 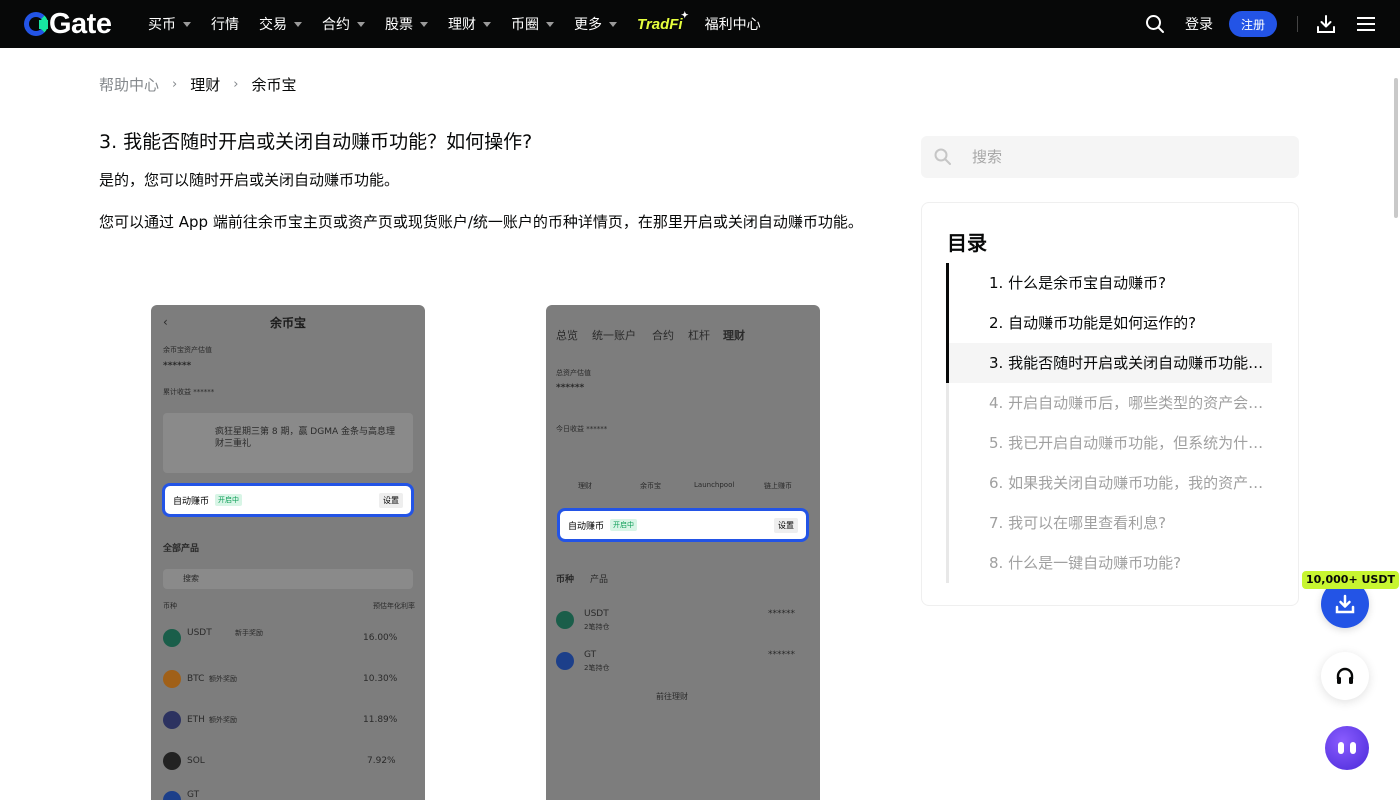 What do you see at coordinates (532, 24) in the screenshot?
I see `nav-community: 币圈` at bounding box center [532, 24].